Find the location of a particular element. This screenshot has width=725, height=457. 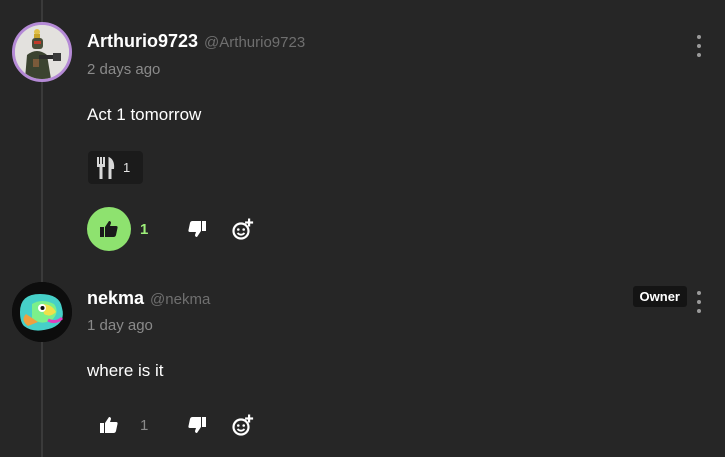

handle: @Arthurio9723 is located at coordinates (255, 42).